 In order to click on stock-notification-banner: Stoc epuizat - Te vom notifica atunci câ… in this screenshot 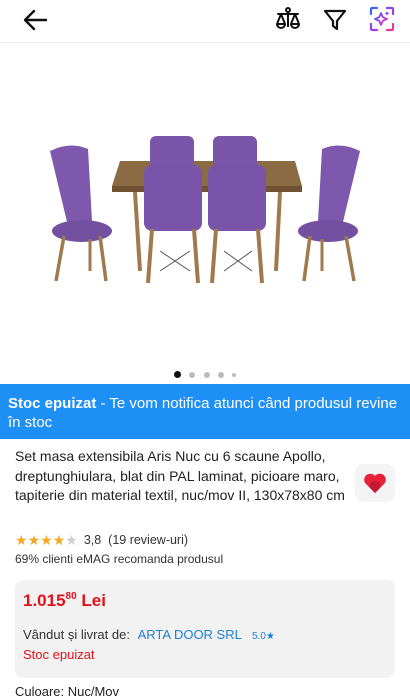, I will do `click(205, 411)`.